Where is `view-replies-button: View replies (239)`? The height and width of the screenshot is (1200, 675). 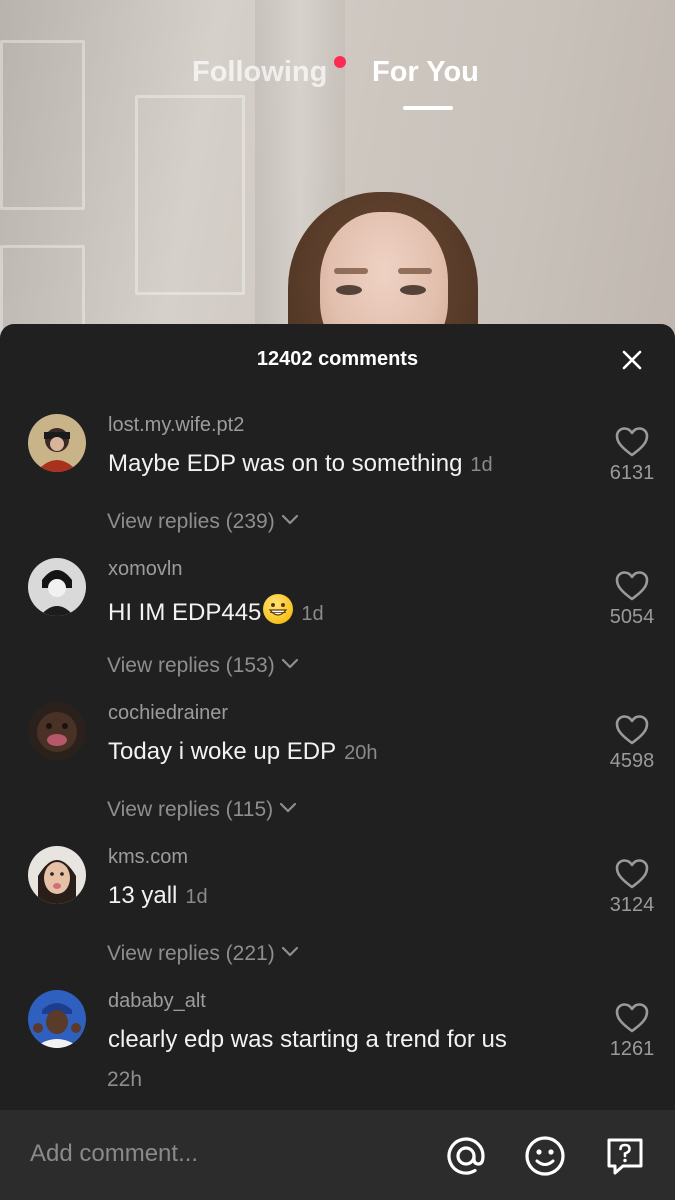
view-replies-button: View replies (239) is located at coordinates (203, 522).